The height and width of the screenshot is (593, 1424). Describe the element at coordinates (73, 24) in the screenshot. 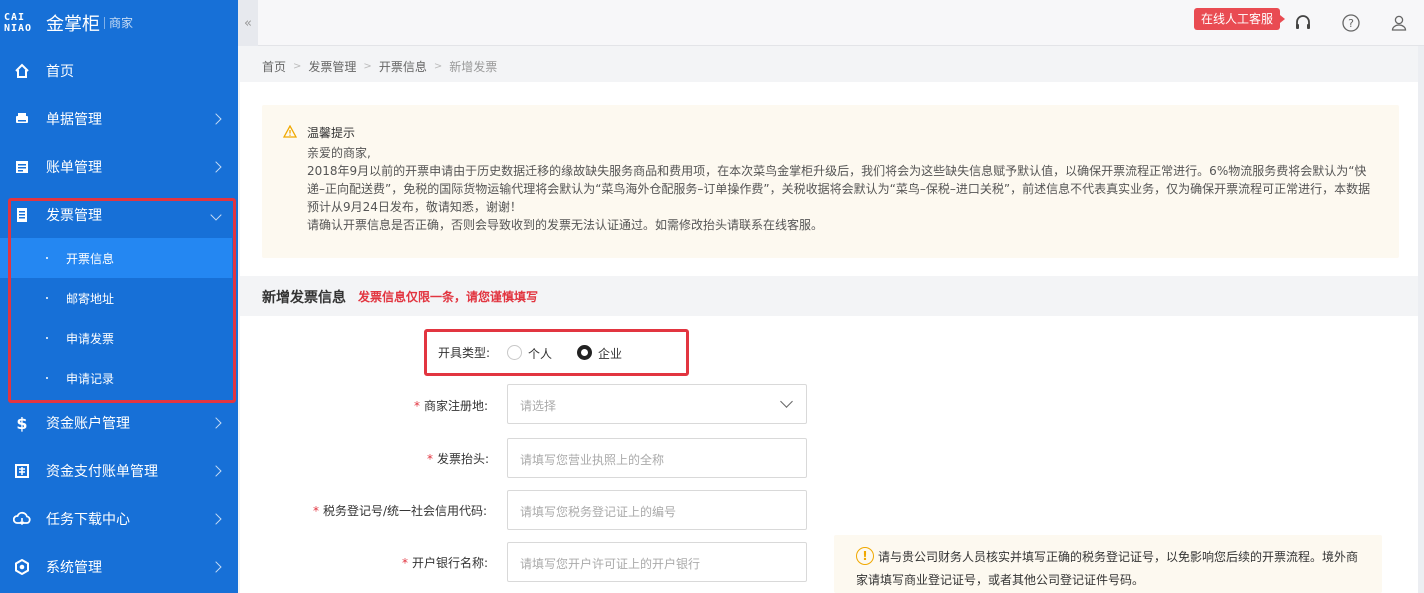

I see `app-title: 金掌柜` at that location.